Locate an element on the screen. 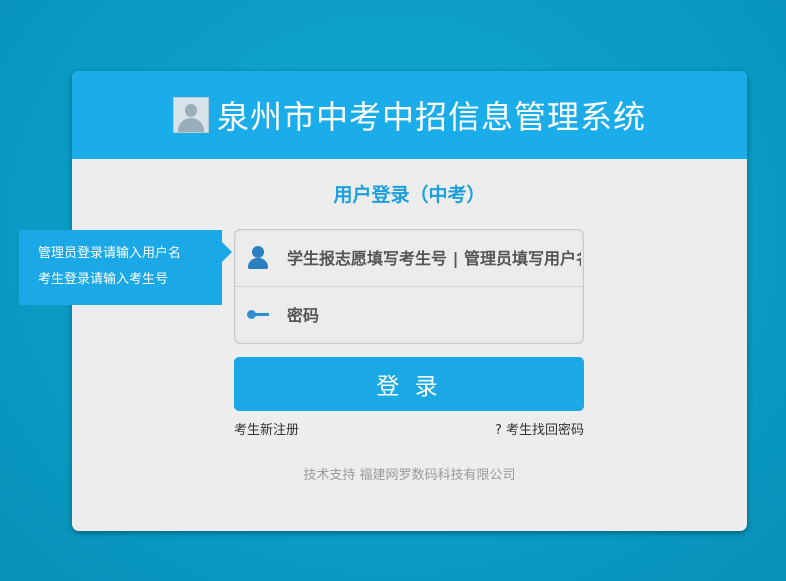 The width and height of the screenshot is (786, 581). user-icon is located at coordinates (260, 258).